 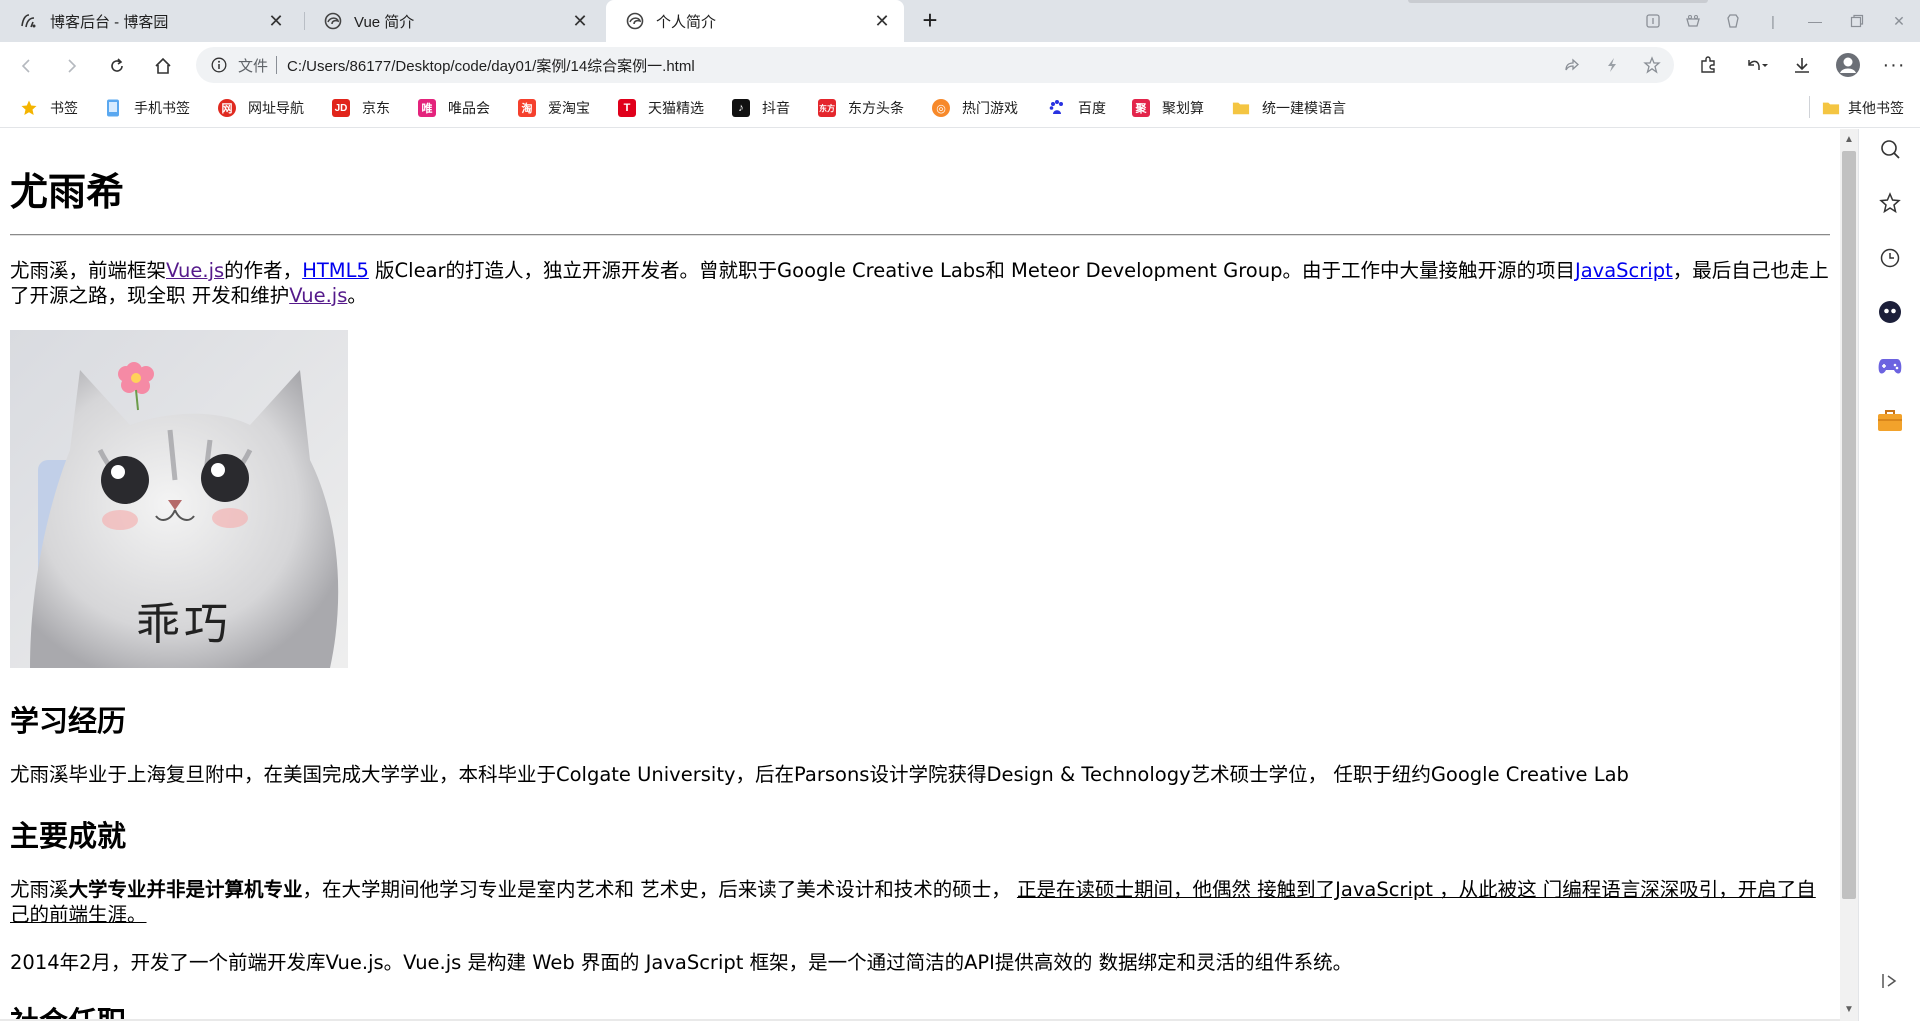 I want to click on bookmark-item: ♪ 抖音, so click(x=761, y=108).